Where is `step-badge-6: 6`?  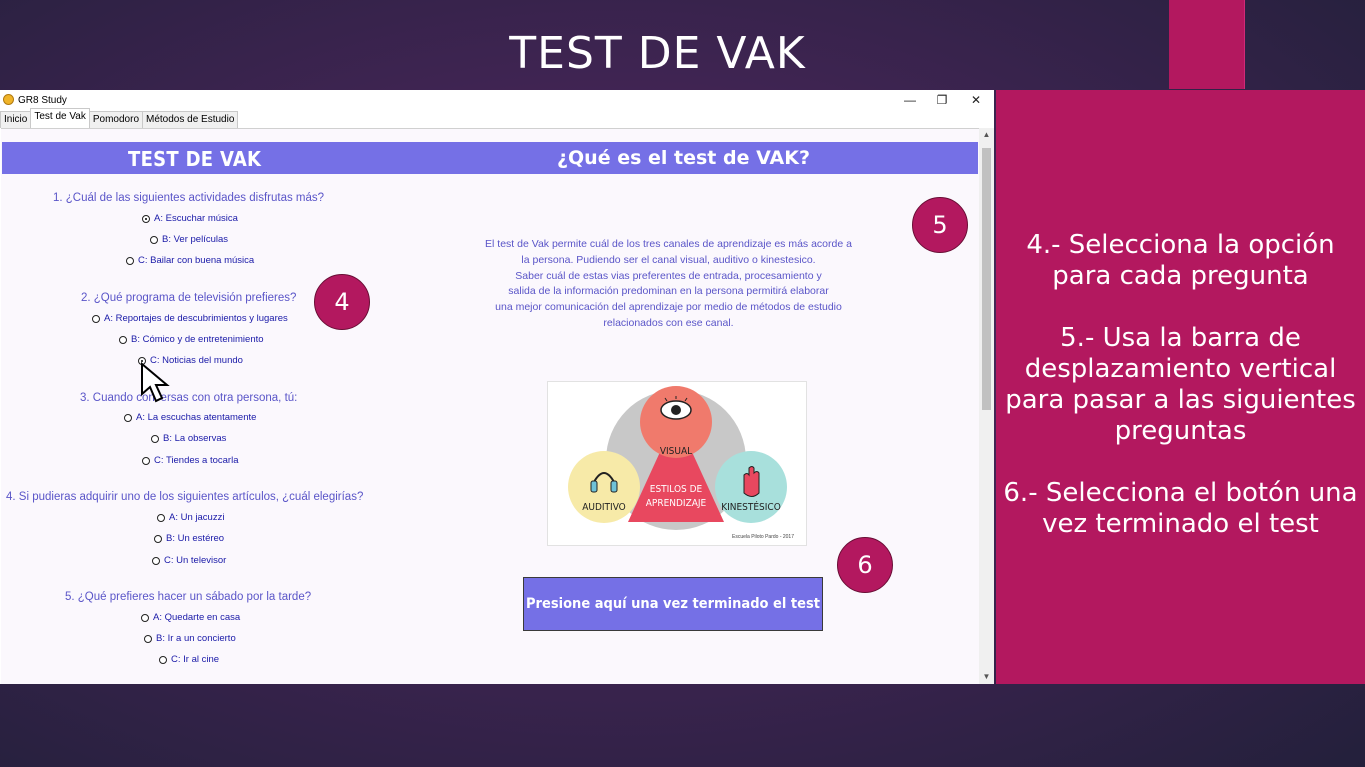 step-badge-6: 6 is located at coordinates (865, 565).